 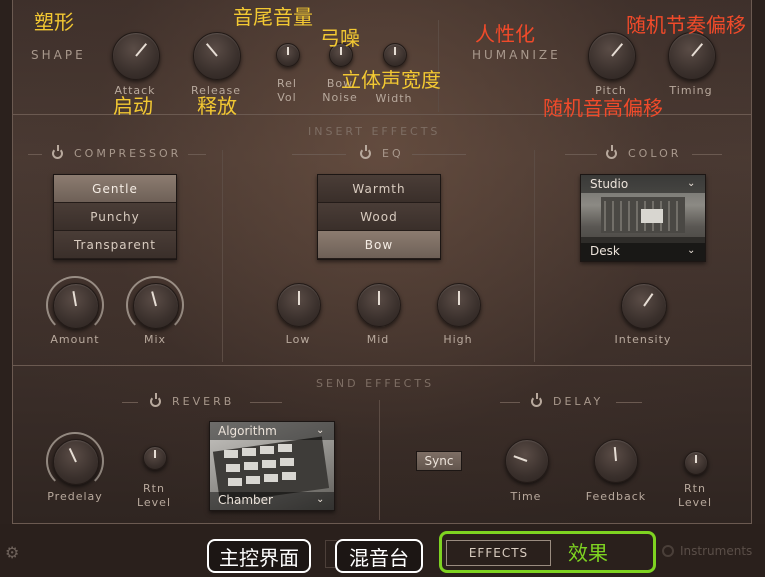 I want to click on instruments-tab: Instruments, so click(x=716, y=551).